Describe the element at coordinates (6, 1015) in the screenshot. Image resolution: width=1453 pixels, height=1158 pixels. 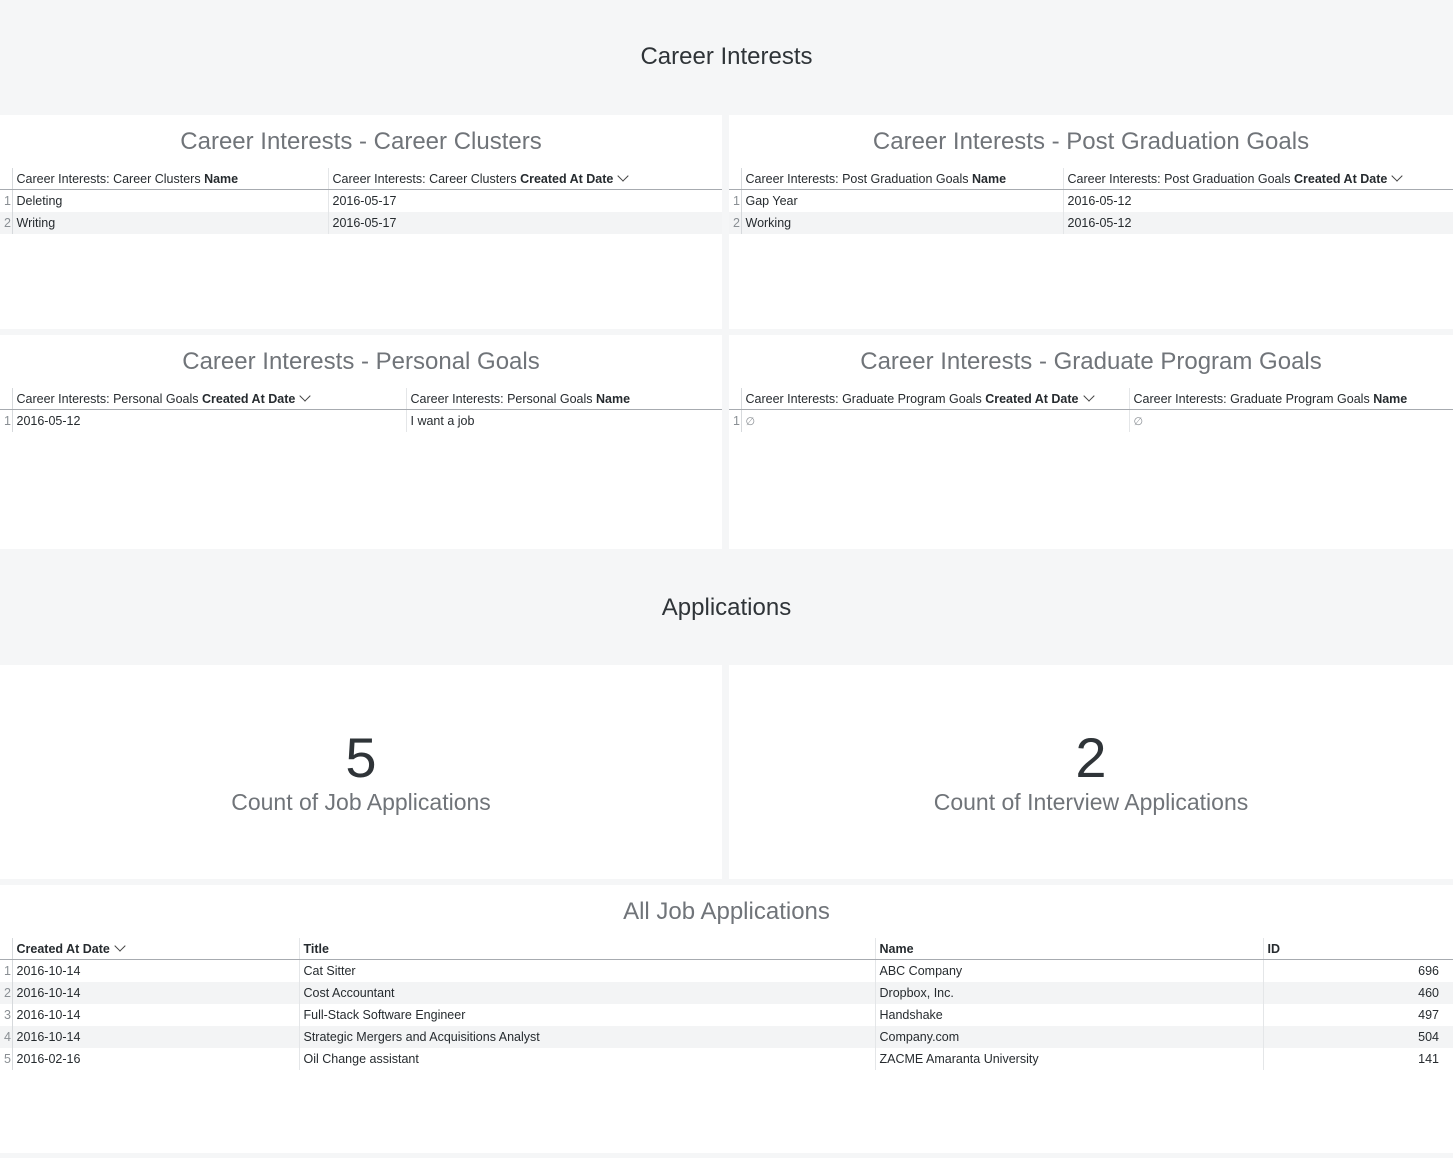
I see `row-index: 3` at that location.